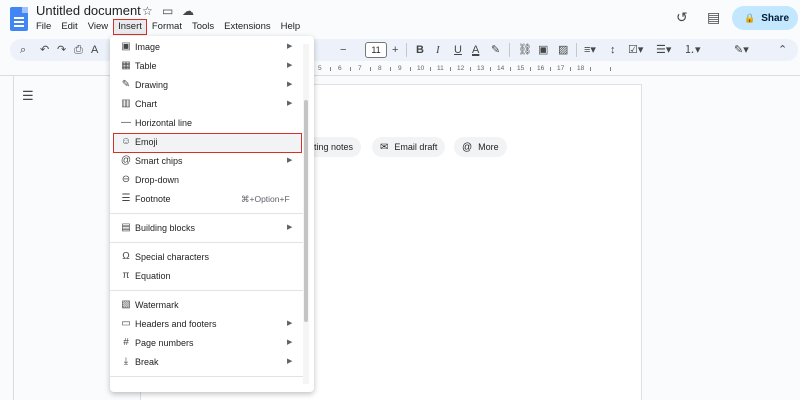 This screenshot has height=400, width=800. What do you see at coordinates (613, 50) in the screenshot?
I see `line-spacing-icon: ↕` at bounding box center [613, 50].